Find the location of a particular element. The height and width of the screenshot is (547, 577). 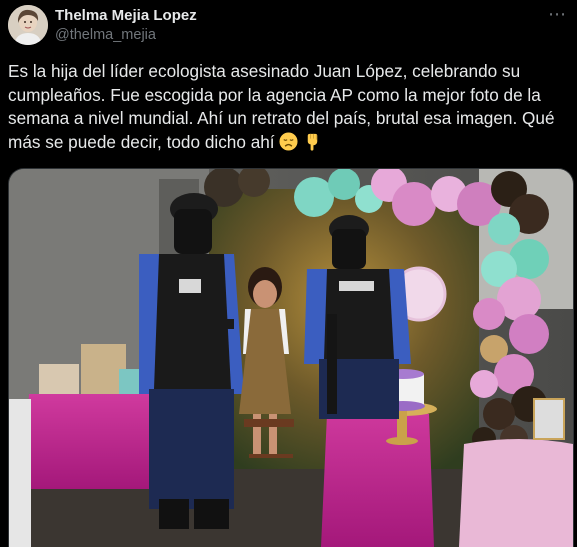

author-handle: @thelma_mejia is located at coordinates (105, 35).